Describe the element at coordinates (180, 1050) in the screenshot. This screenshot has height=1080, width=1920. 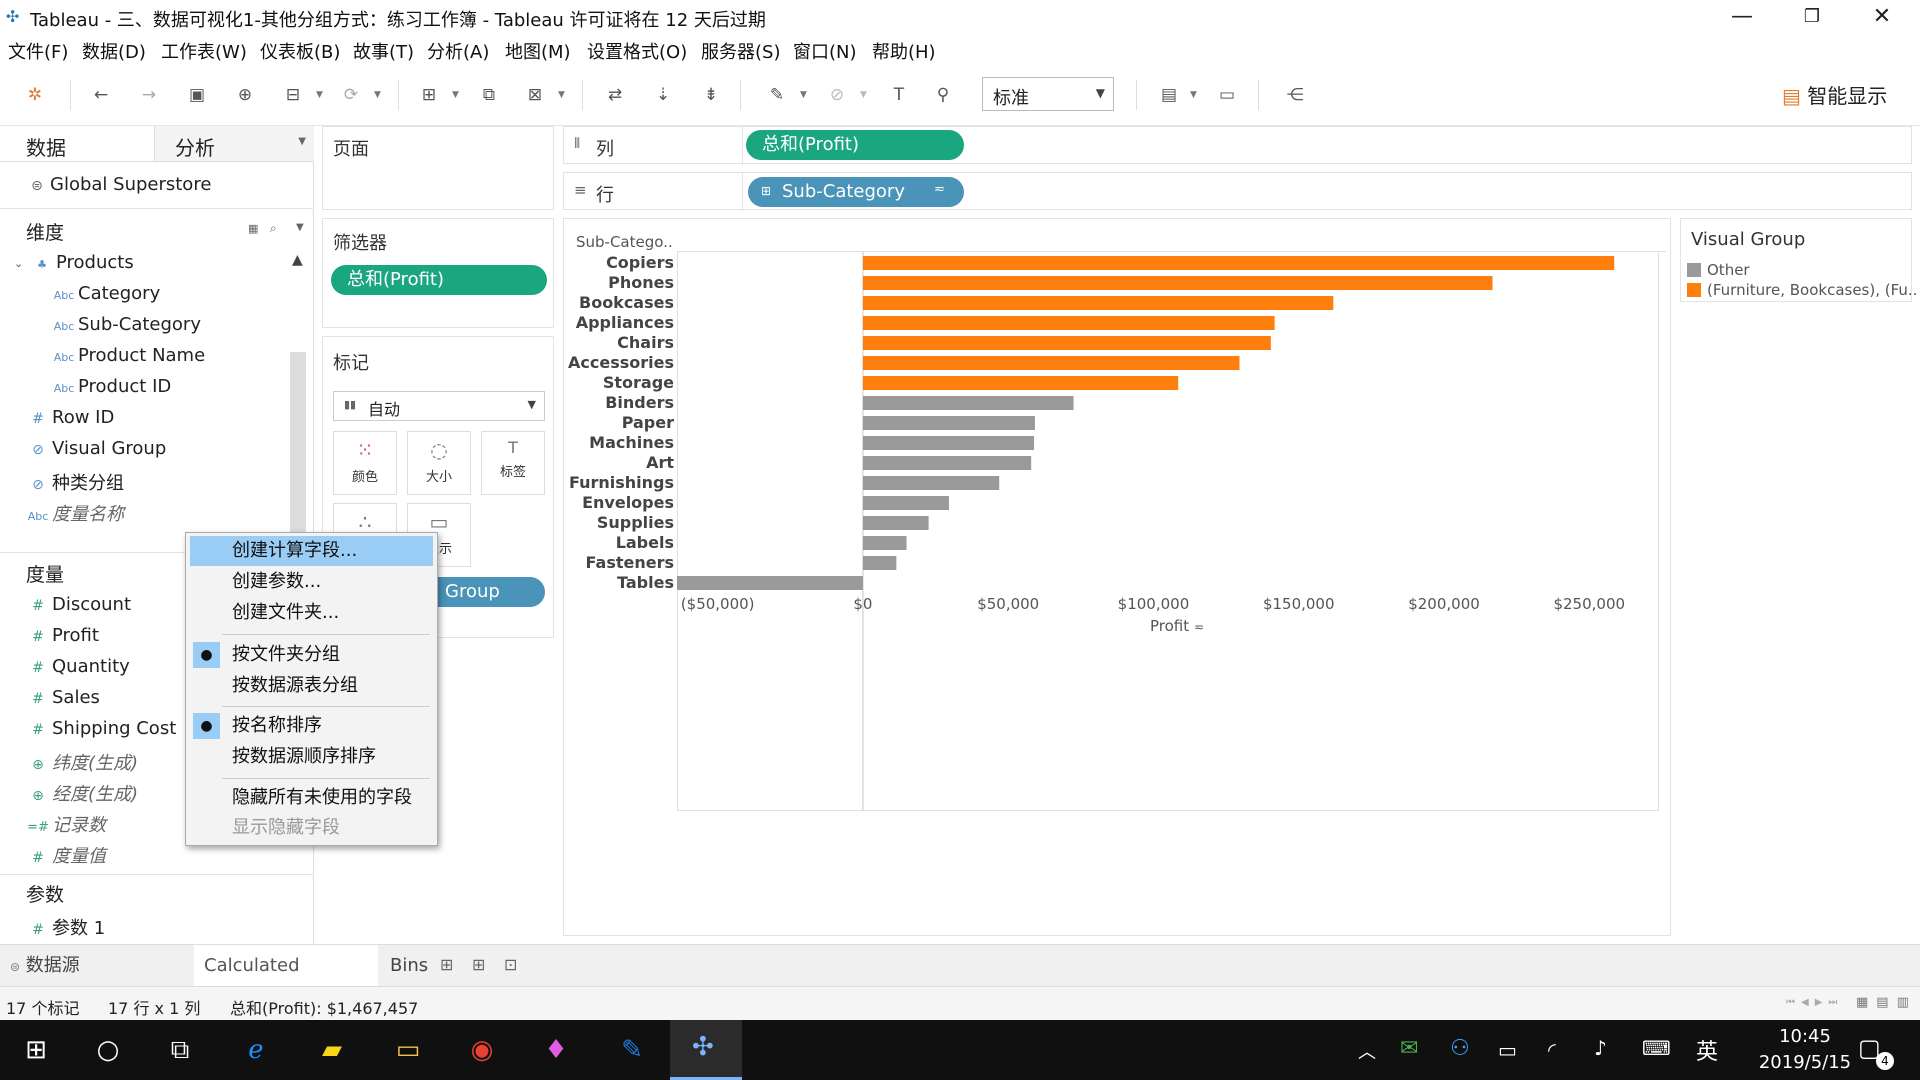
I see `task-view-icon: ⧉` at that location.